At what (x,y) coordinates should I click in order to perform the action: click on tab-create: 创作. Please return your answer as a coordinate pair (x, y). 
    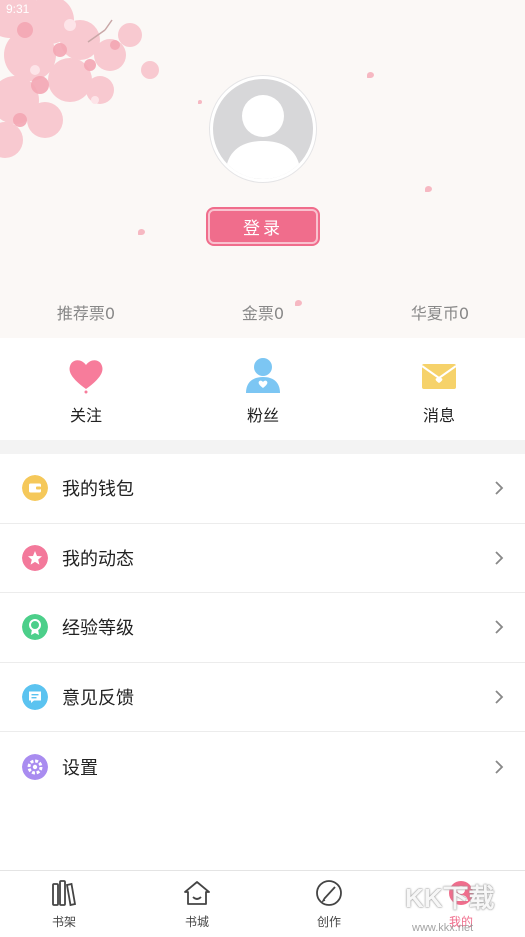
    Looking at the image, I should click on (329, 904).